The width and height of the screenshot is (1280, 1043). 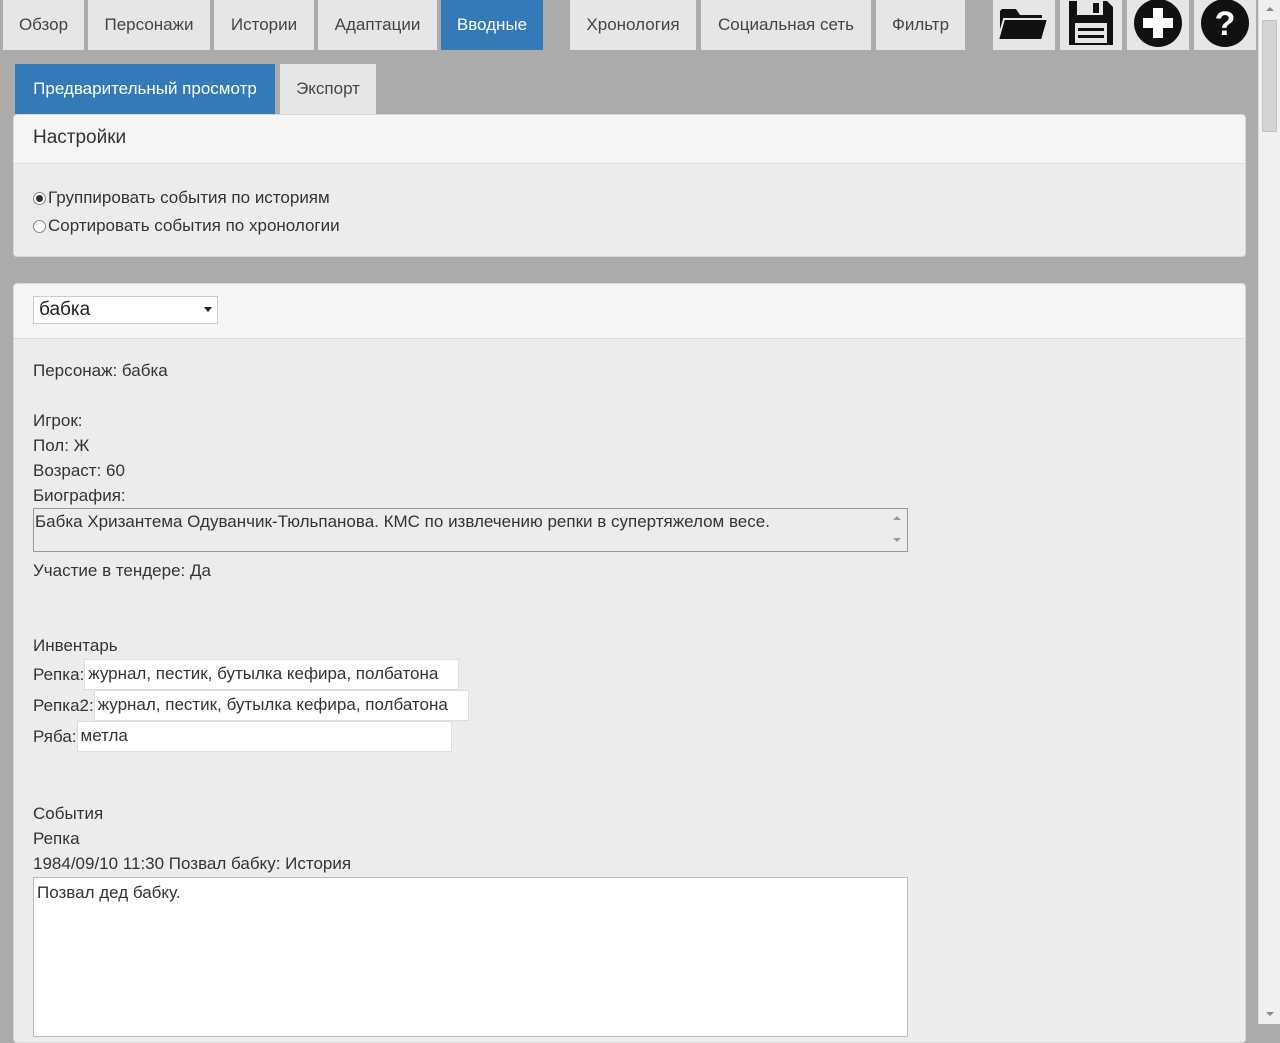 I want to click on radio-label: Группировать события по историям, so click(x=189, y=197).